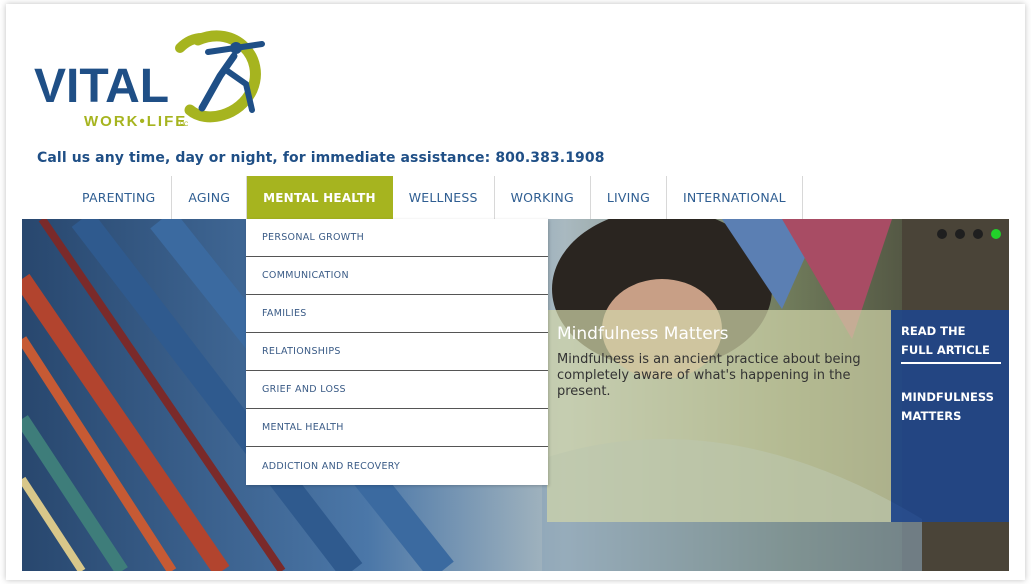 This screenshot has width=1031, height=584. What do you see at coordinates (397, 390) in the screenshot?
I see `dropdown-item-grief-and-loss: GRIEF AND LOSS` at bounding box center [397, 390].